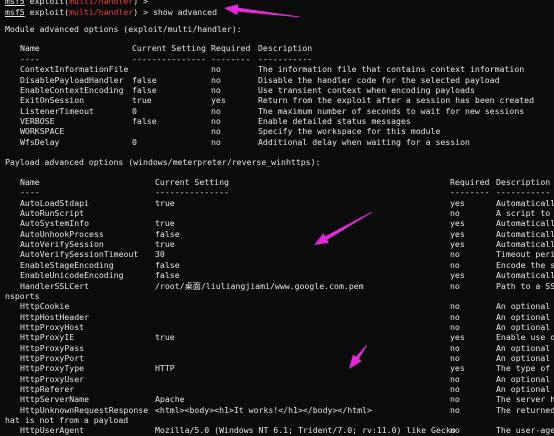 The height and width of the screenshot is (436, 554). What do you see at coordinates (262, 11) in the screenshot?
I see `arrow-show-advanced` at bounding box center [262, 11].